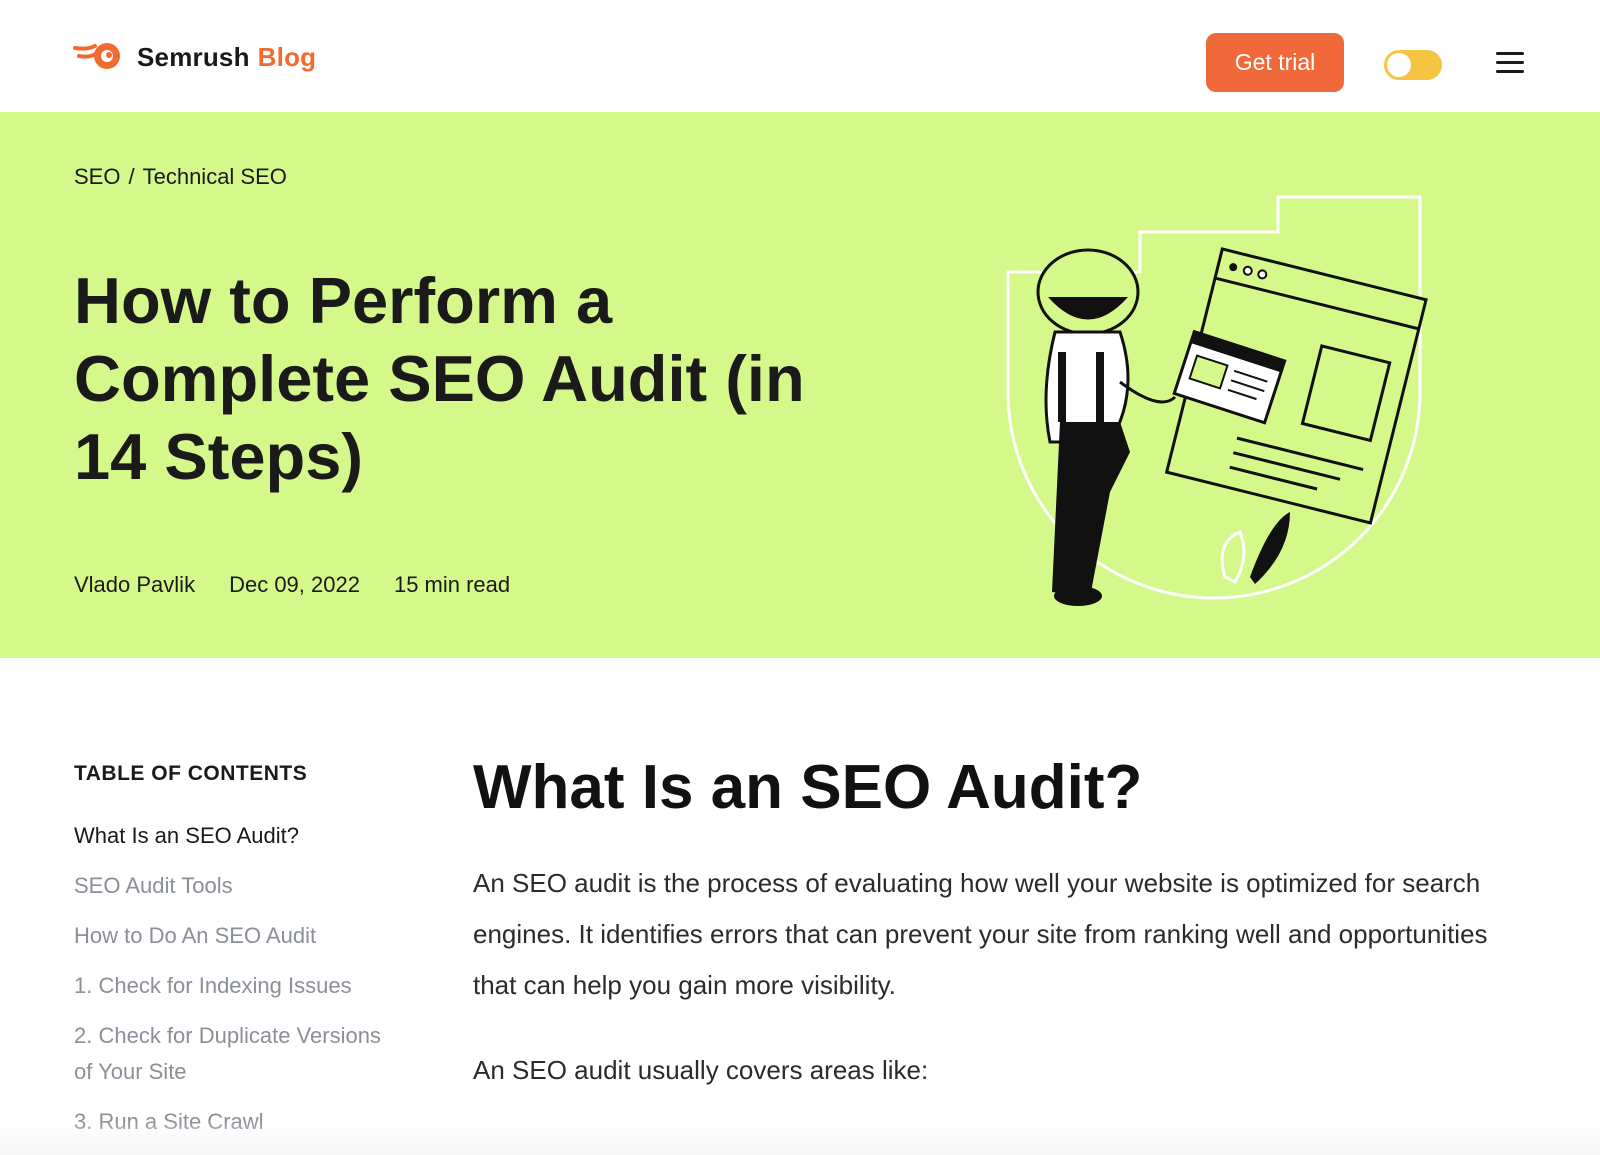 The image size is (1600, 1155). What do you see at coordinates (97, 177) in the screenshot?
I see `breadcrumb-seo: SEO` at bounding box center [97, 177].